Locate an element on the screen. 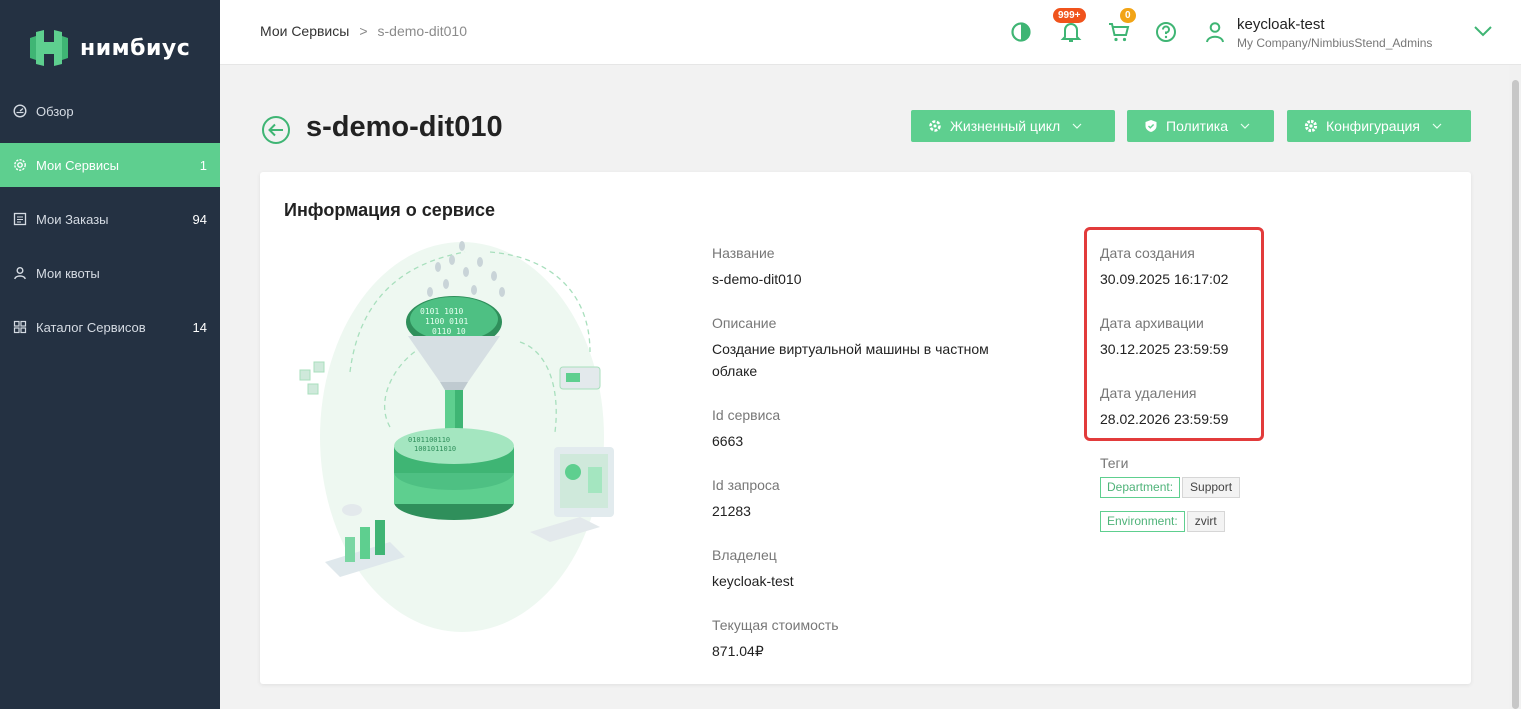  sidebar-item-label: Каталог Сервисов is located at coordinates (91, 327).